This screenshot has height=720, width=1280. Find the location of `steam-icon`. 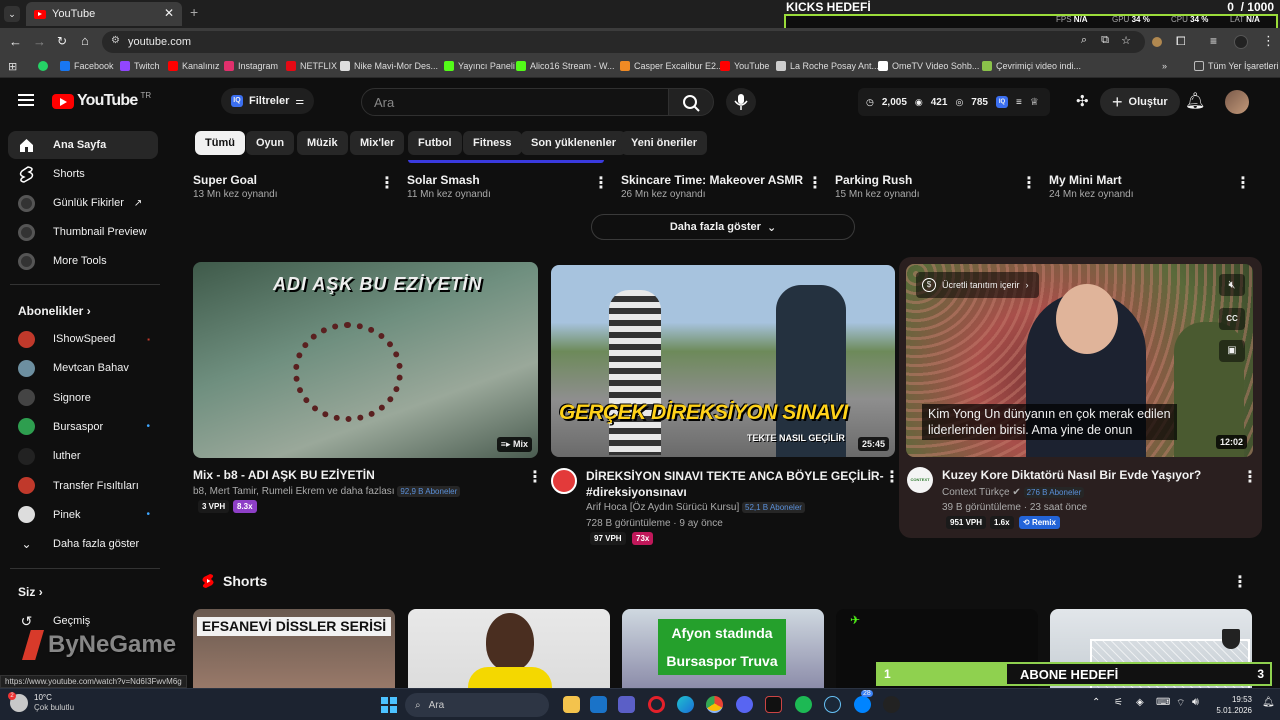

steam-icon is located at coordinates (832, 704).